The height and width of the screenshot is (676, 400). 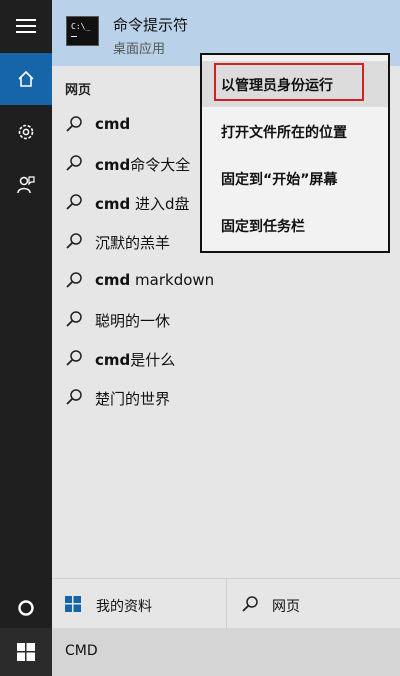 I want to click on menu-item-label: 固定到任务栏, so click(x=263, y=227).